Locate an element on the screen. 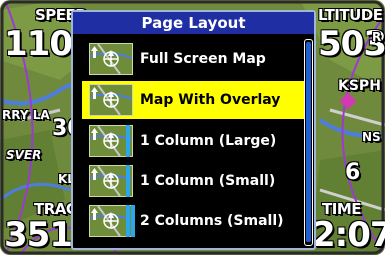 This screenshot has width=385, height=259. layout-option: Full Screen Map is located at coordinates (193, 59).